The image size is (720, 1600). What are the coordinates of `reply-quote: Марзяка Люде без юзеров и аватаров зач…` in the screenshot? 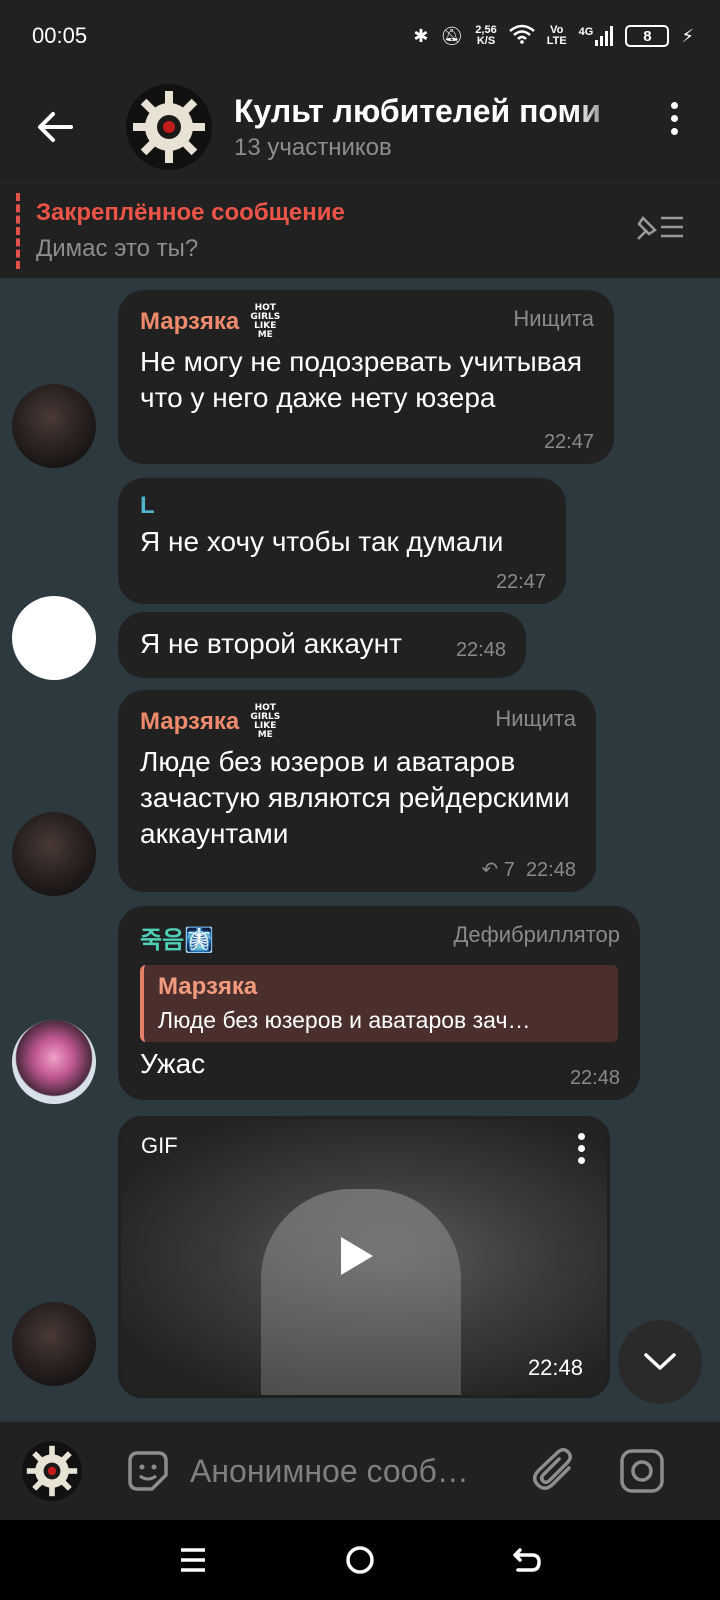 It's located at (379, 1003).